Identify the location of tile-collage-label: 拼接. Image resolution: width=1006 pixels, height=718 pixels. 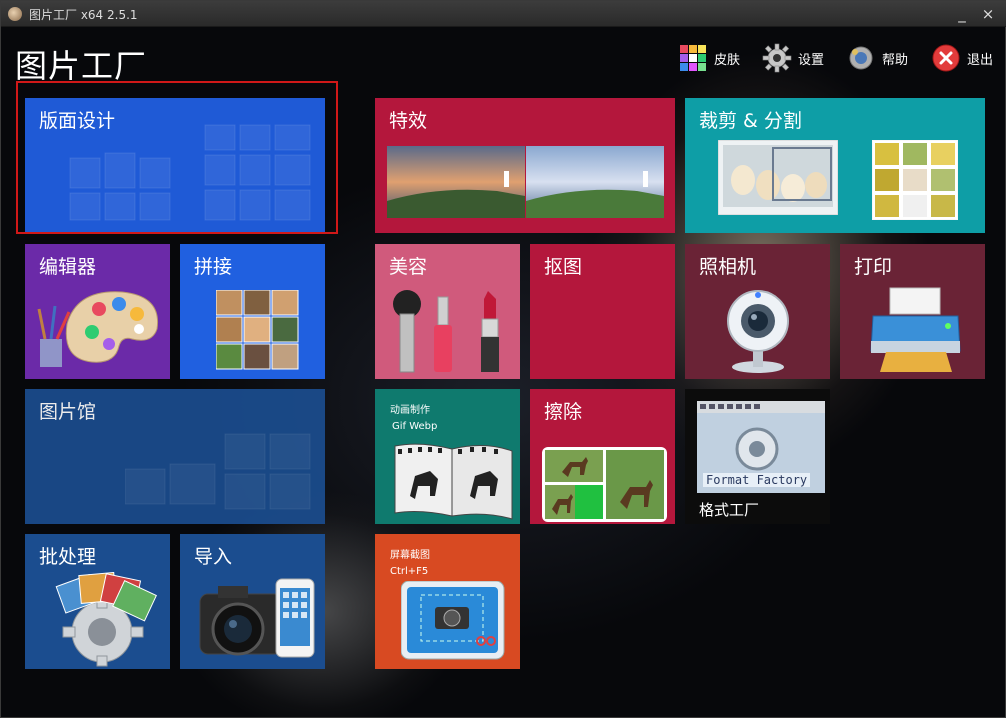
(213, 267).